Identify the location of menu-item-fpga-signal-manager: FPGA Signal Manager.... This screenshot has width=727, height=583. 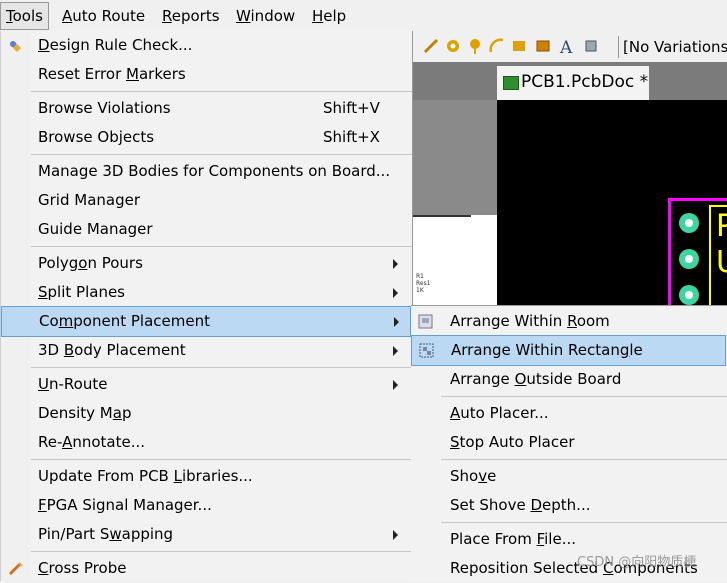
(206, 505).